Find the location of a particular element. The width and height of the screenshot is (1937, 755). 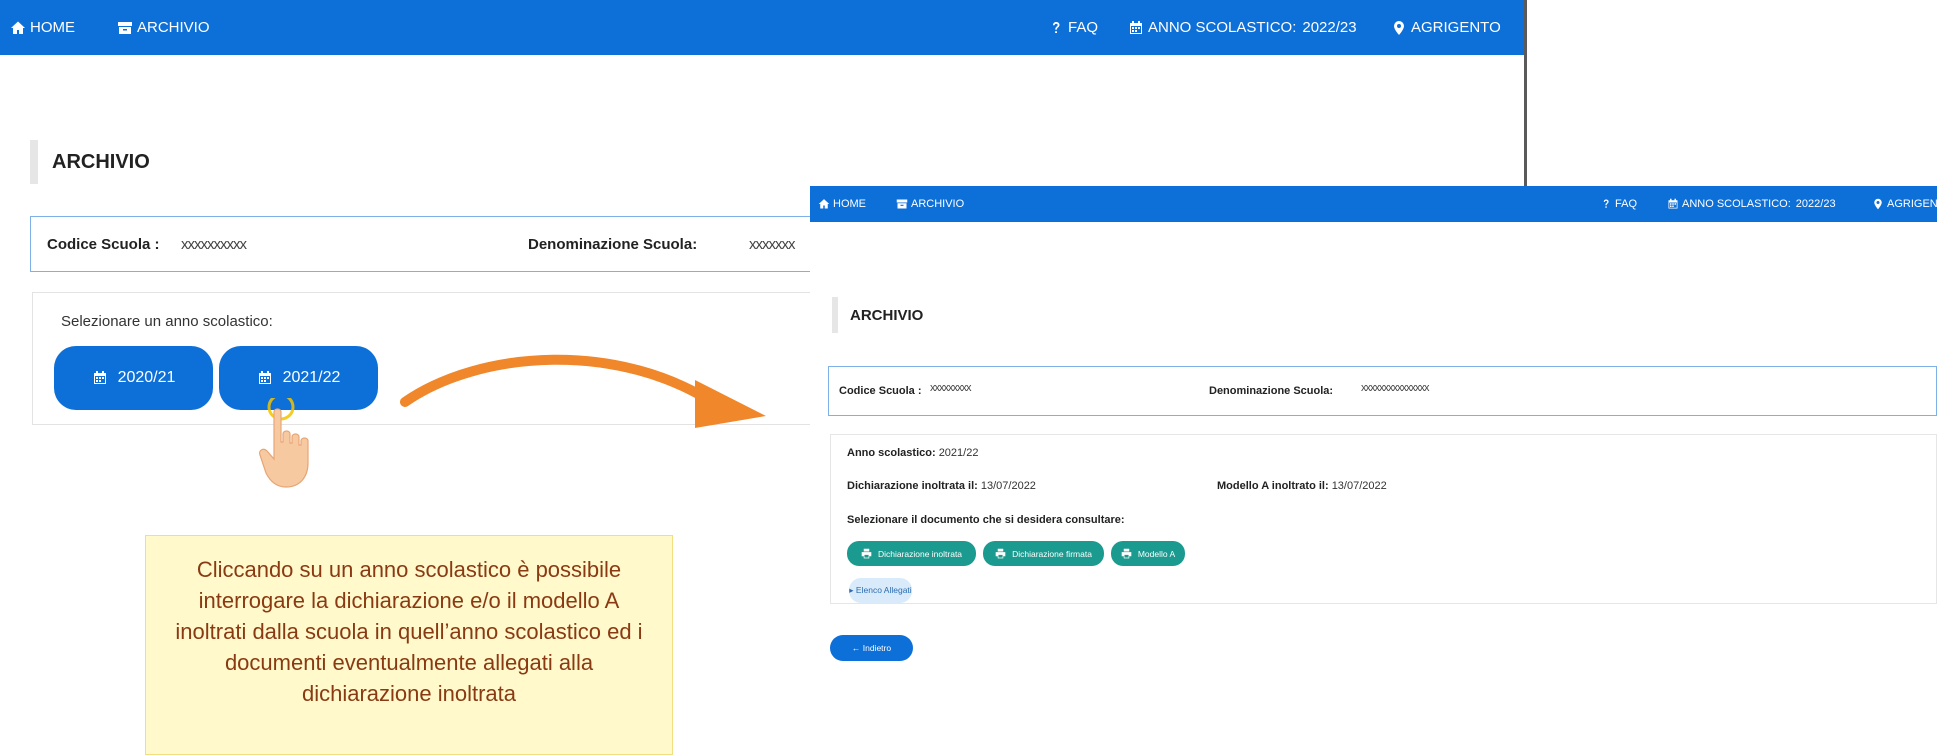

elenco-allegati-toggle: ▸ Elenco Allegati is located at coordinates (880, 590).